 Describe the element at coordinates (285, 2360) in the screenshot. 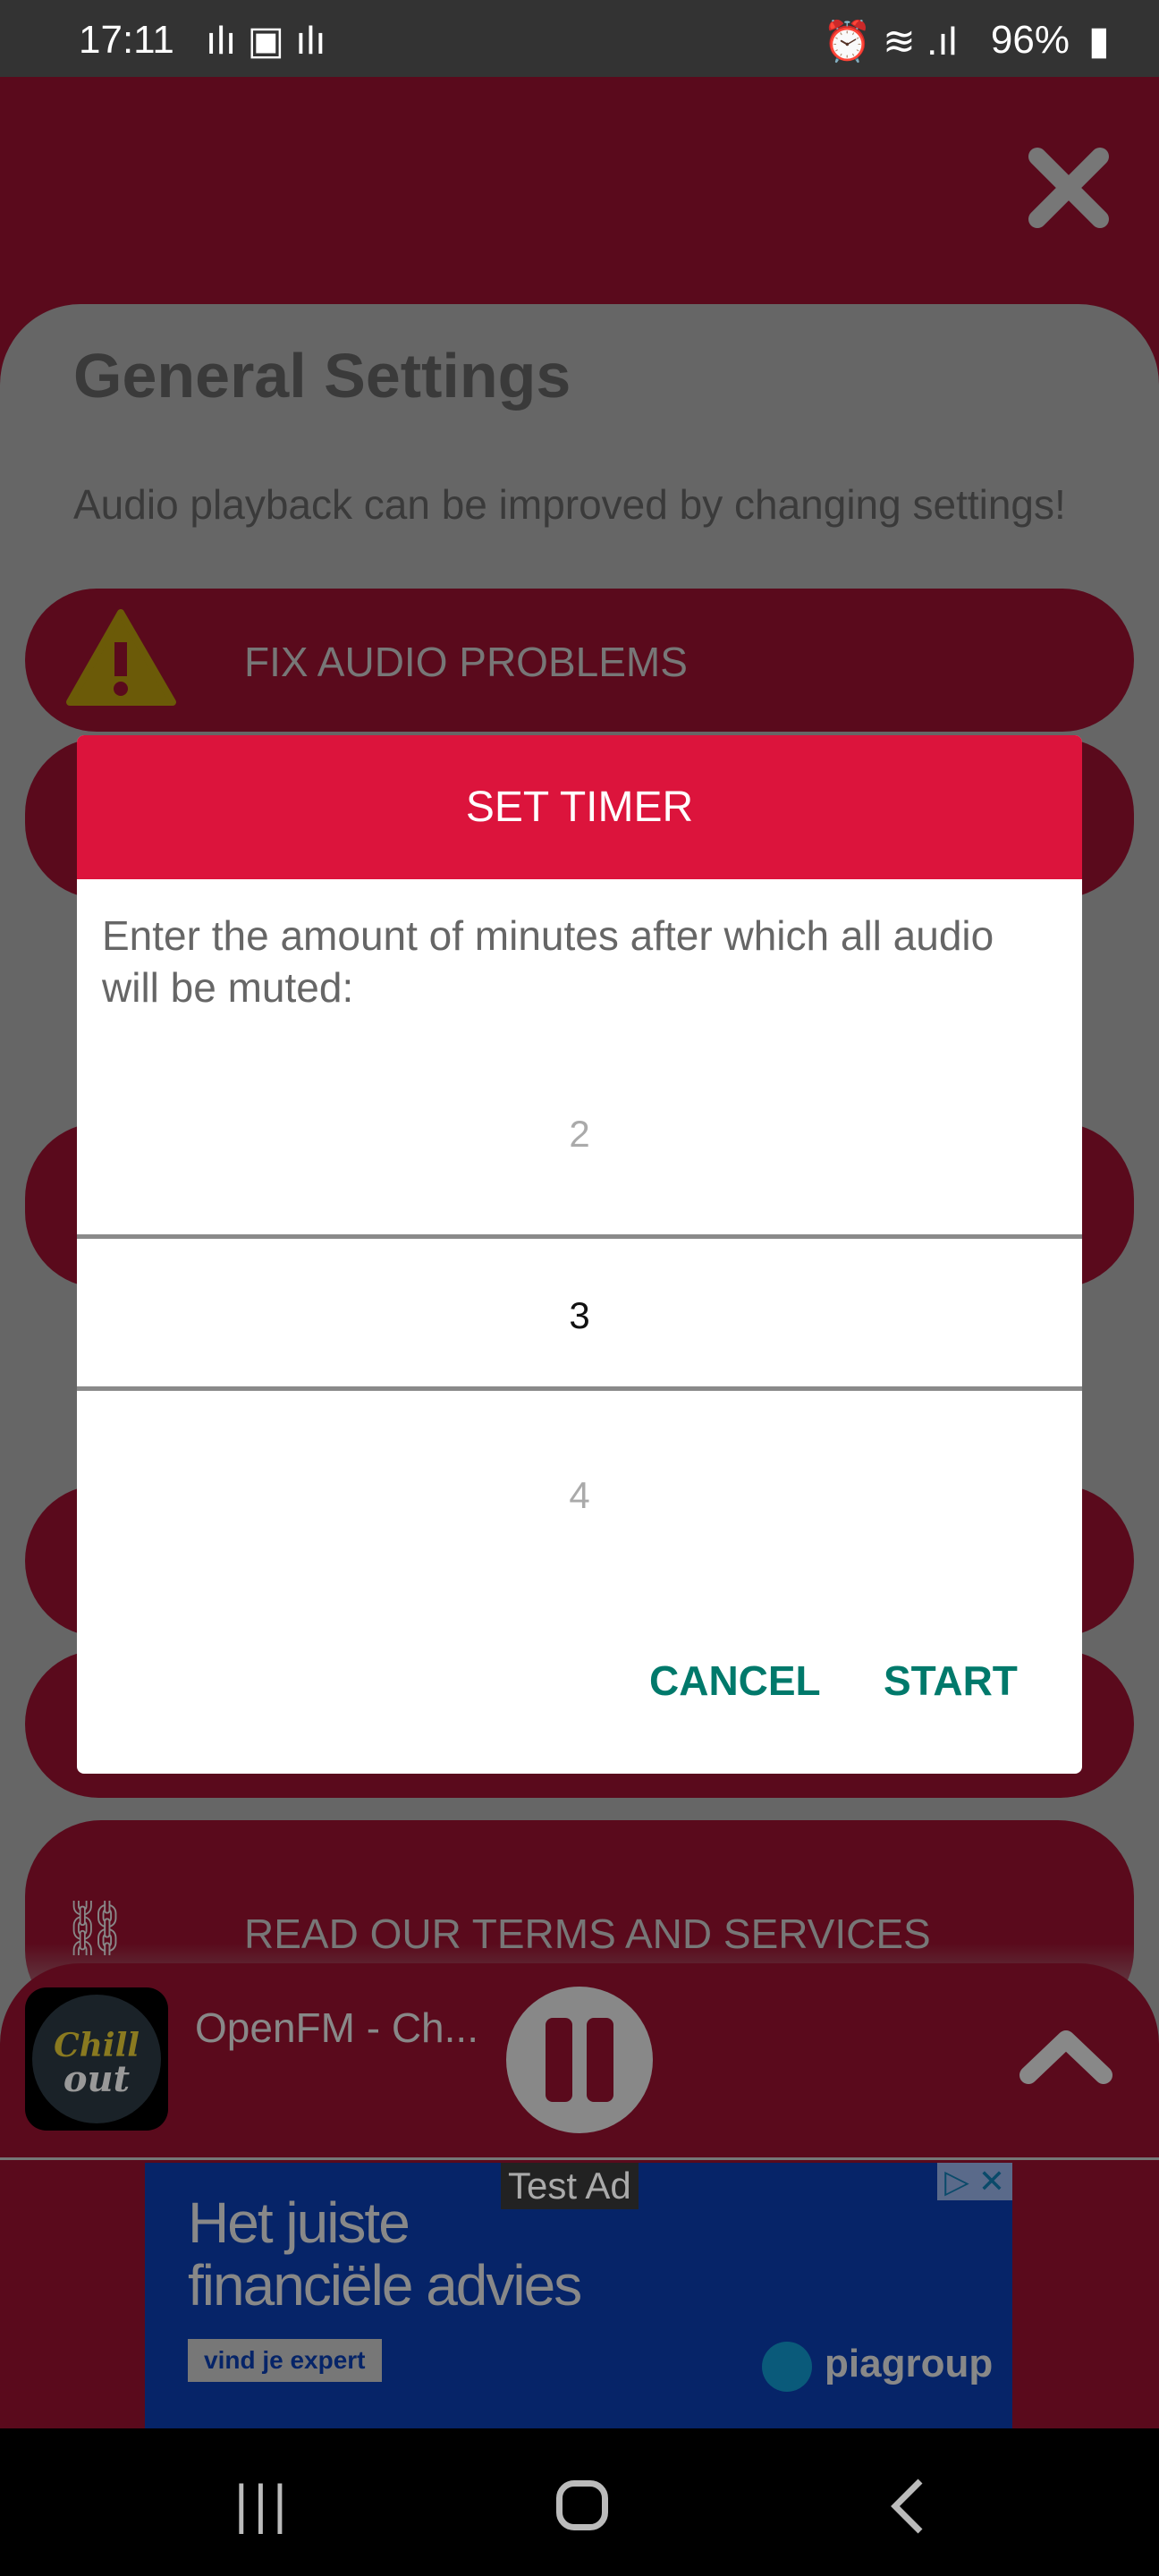

I see `ad-cta-button: vind je expert` at that location.